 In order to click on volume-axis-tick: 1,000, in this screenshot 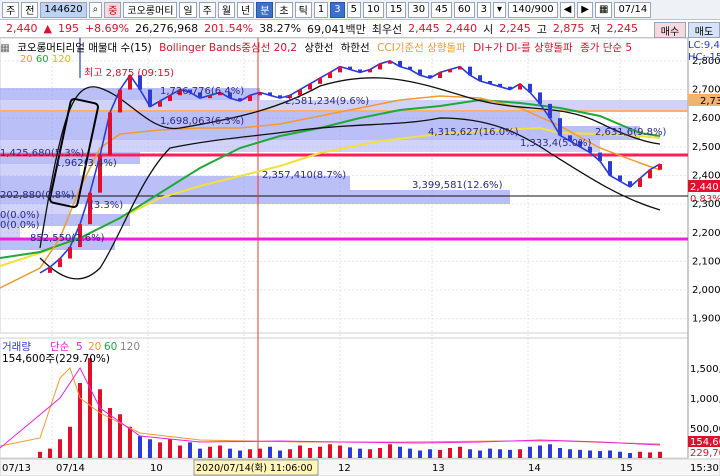, I will do `click(705, 399)`.